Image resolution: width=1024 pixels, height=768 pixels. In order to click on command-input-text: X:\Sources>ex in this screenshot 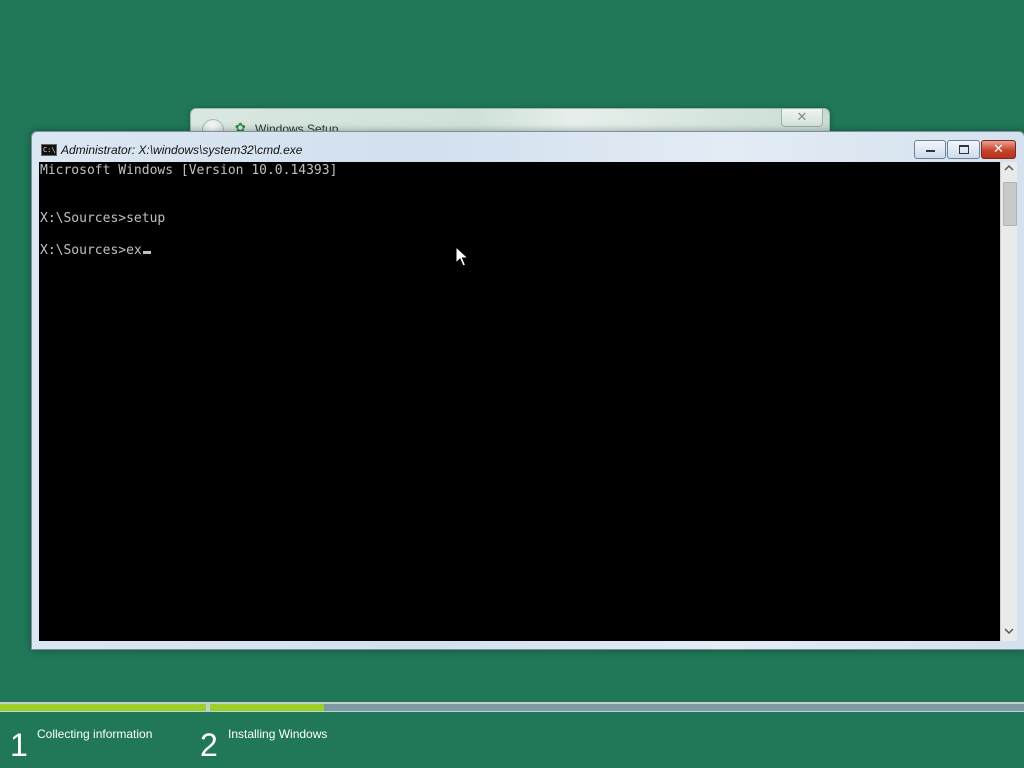, I will do `click(91, 250)`.